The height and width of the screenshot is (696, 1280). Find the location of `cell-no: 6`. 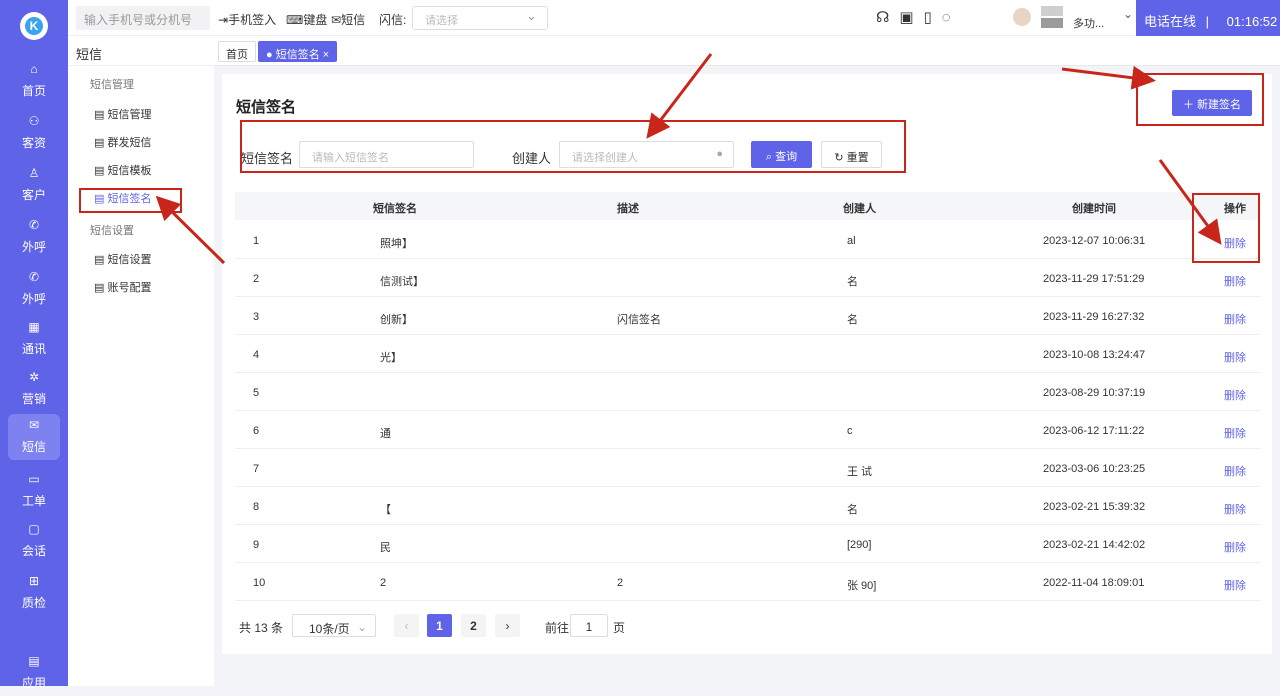

cell-no: 6 is located at coordinates (256, 431).